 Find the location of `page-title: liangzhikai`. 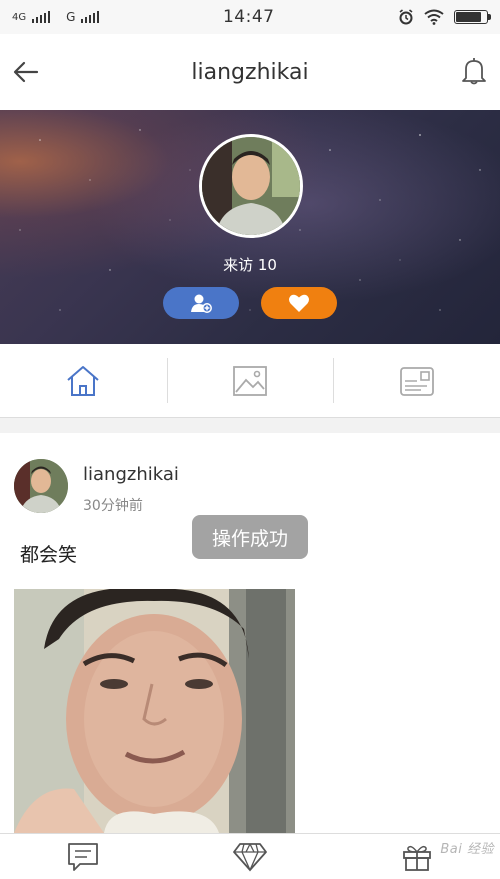

page-title: liangzhikai is located at coordinates (250, 72).